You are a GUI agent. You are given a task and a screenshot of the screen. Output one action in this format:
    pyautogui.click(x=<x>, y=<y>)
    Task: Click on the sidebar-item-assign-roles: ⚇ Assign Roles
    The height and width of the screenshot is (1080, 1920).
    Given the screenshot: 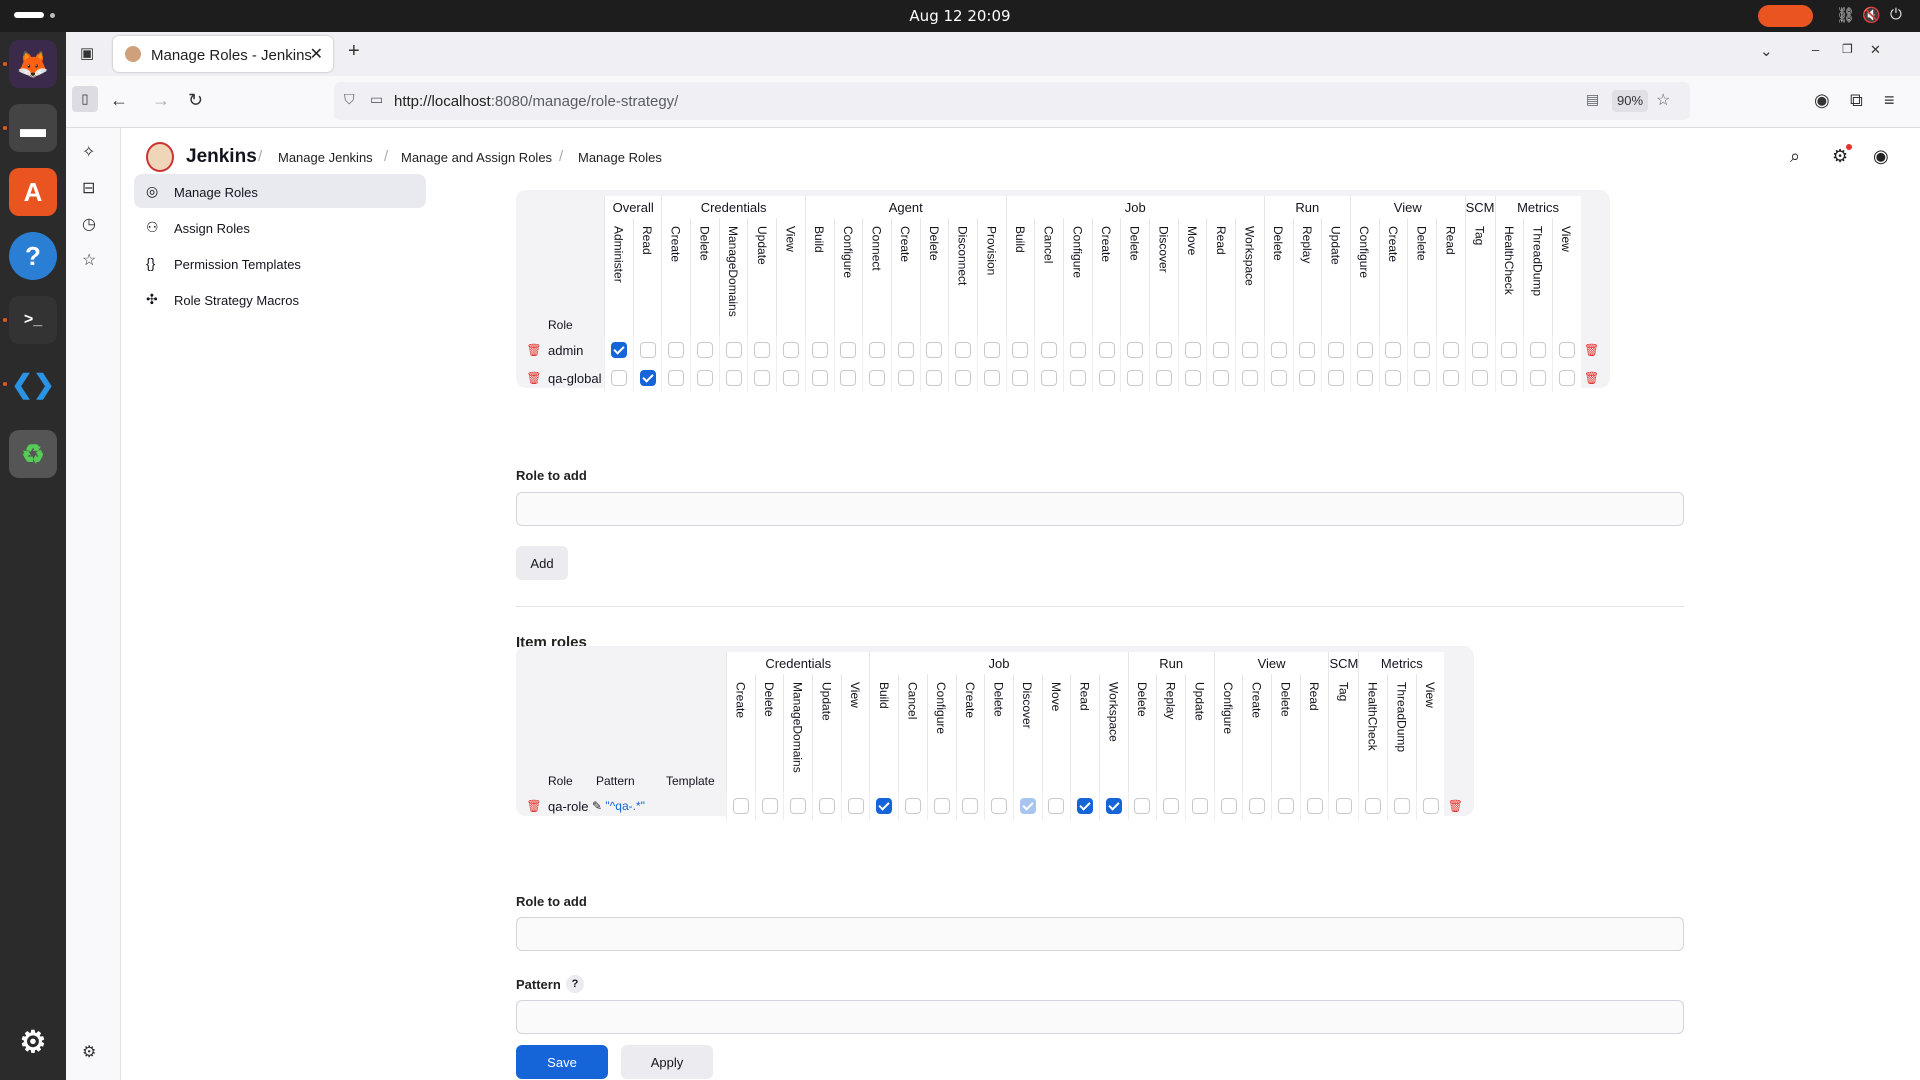 What is the action you would take?
    pyautogui.click(x=280, y=227)
    